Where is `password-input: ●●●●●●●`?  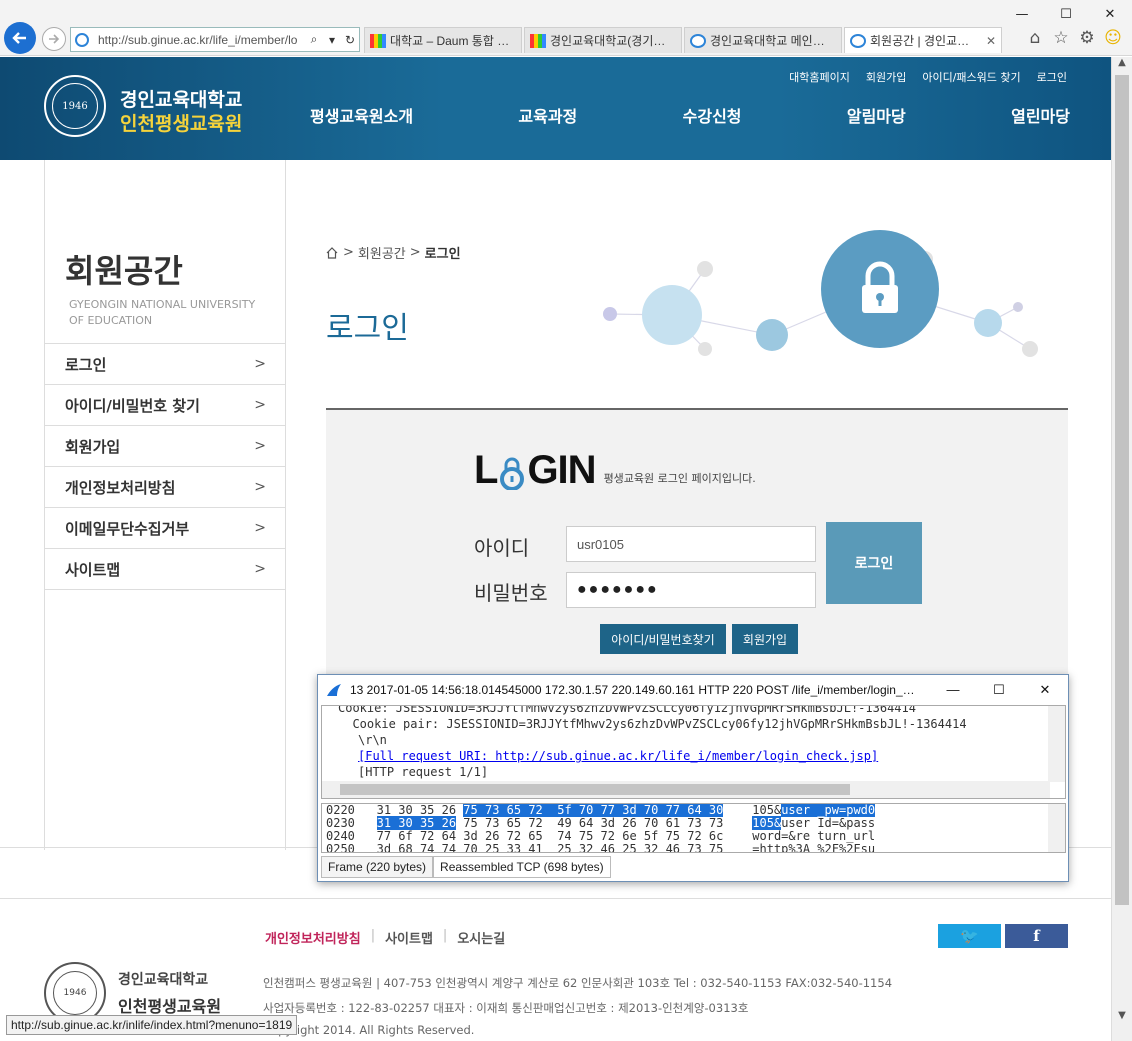
password-input: ●●●●●●● is located at coordinates (691, 590).